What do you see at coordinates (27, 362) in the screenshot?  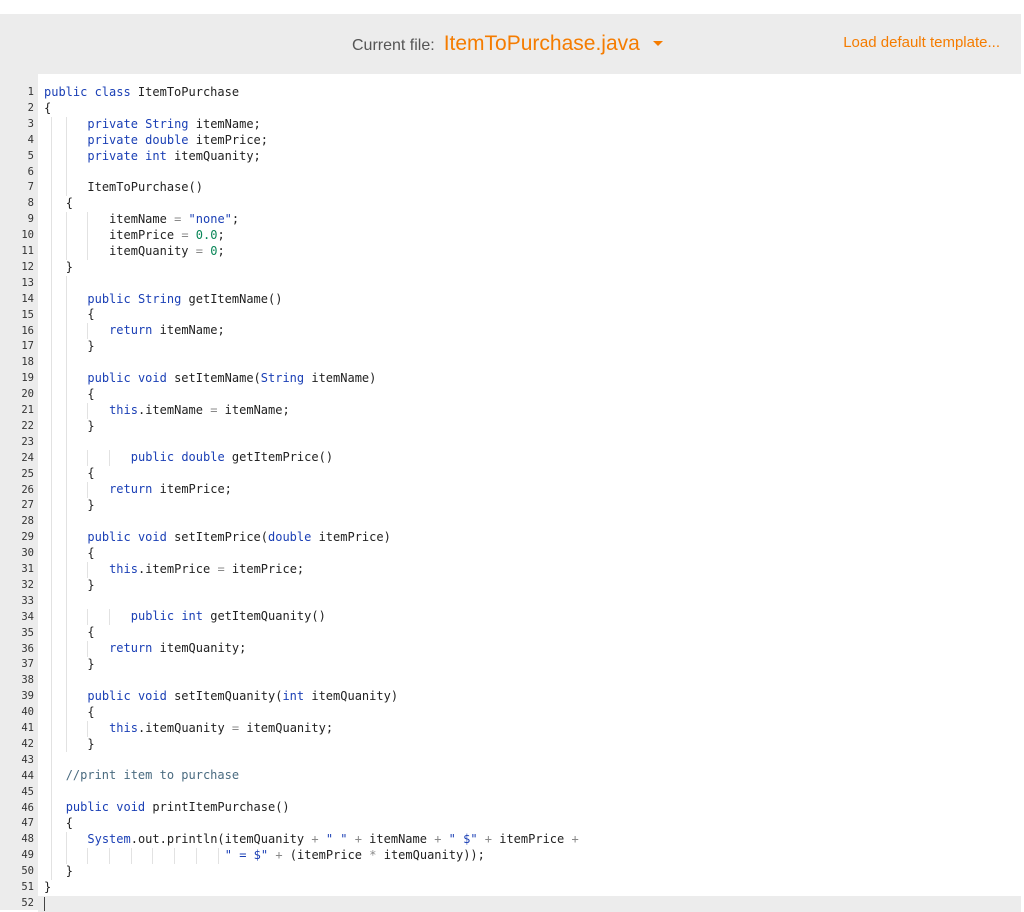 I see `line-number: 18` at bounding box center [27, 362].